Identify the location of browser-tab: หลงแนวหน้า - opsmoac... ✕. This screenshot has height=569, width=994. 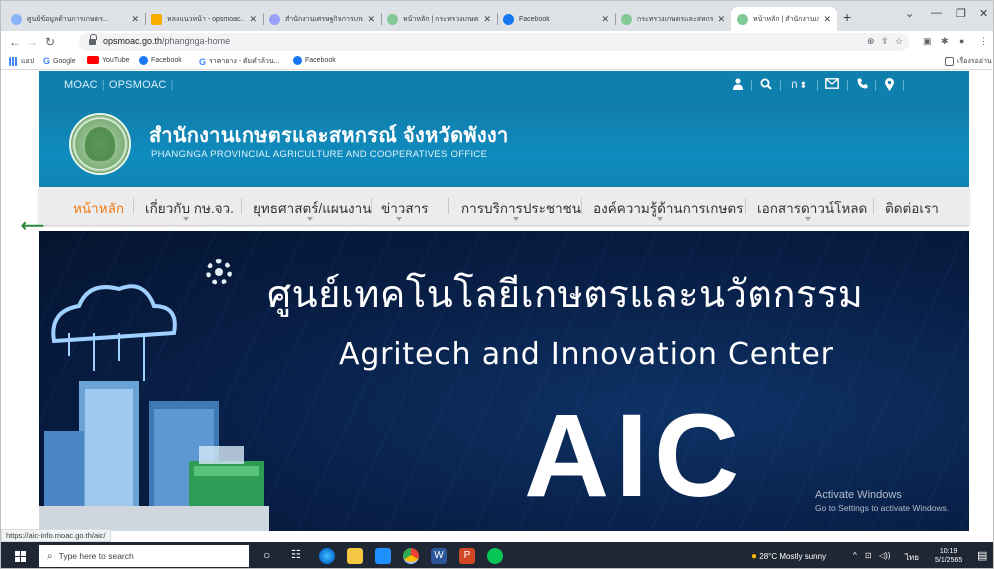
(204, 19).